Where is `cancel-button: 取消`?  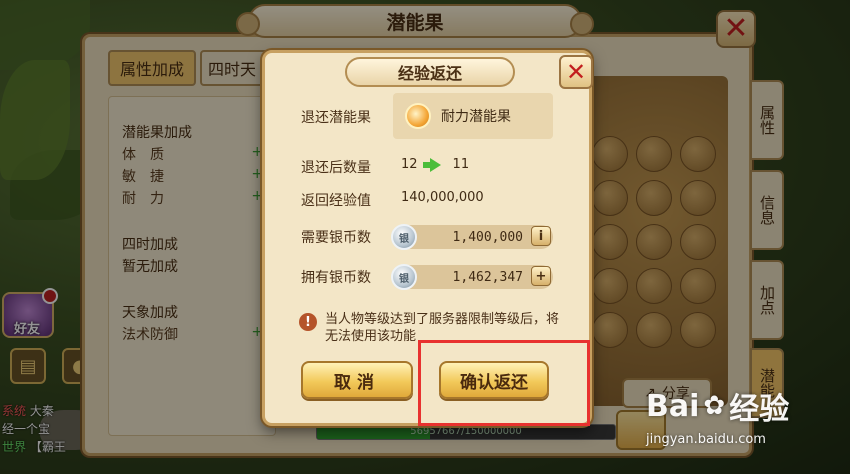
cancel-button: 取消 is located at coordinates (357, 380).